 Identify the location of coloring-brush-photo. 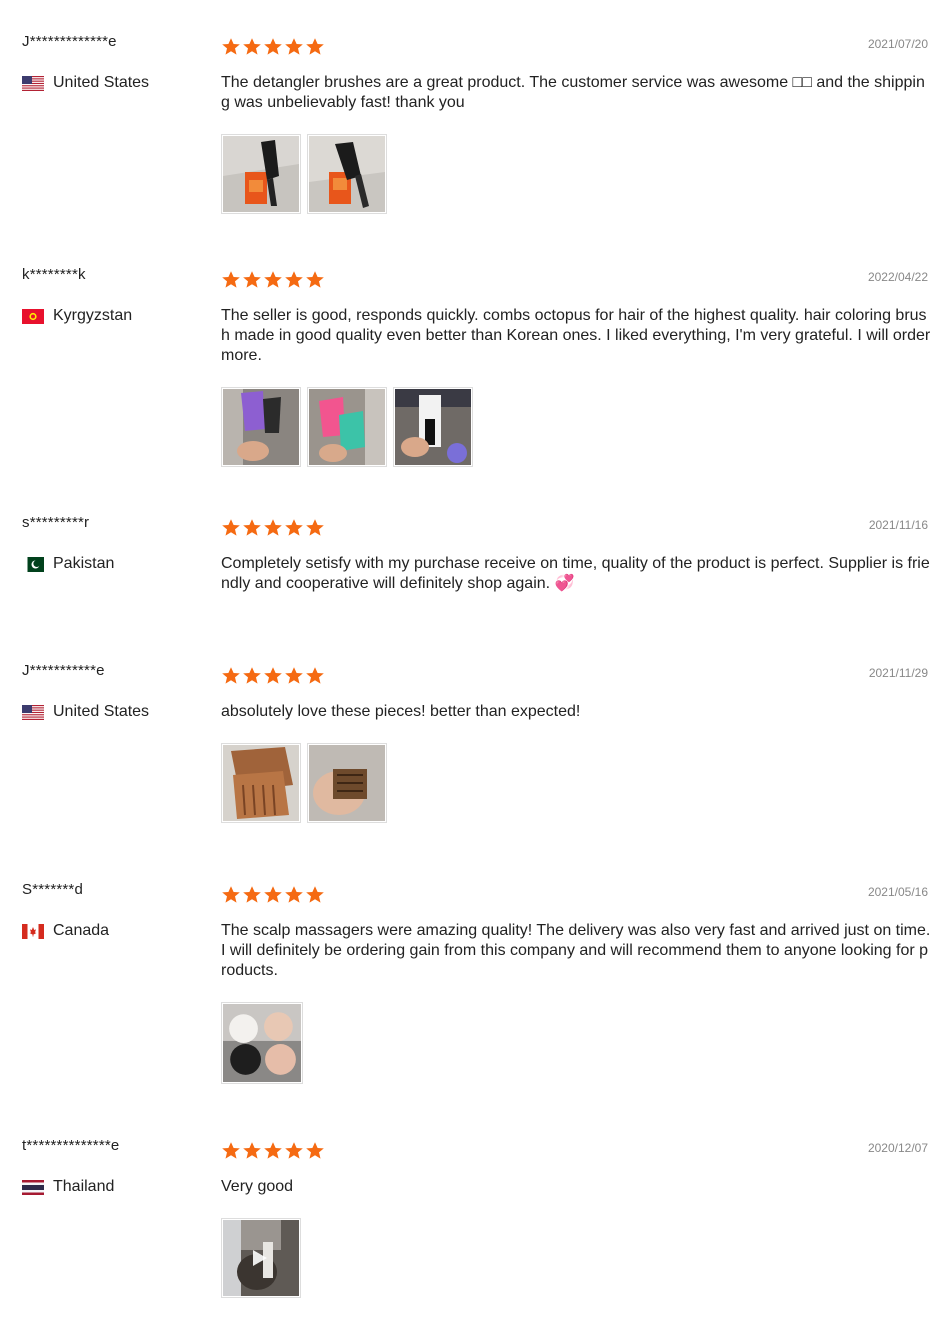
(433, 427).